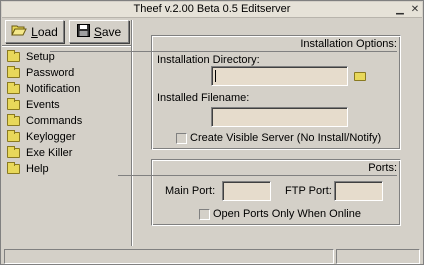  Describe the element at coordinates (49, 153) in the screenshot. I see `sidebar-item-label: Exe Killer` at that location.